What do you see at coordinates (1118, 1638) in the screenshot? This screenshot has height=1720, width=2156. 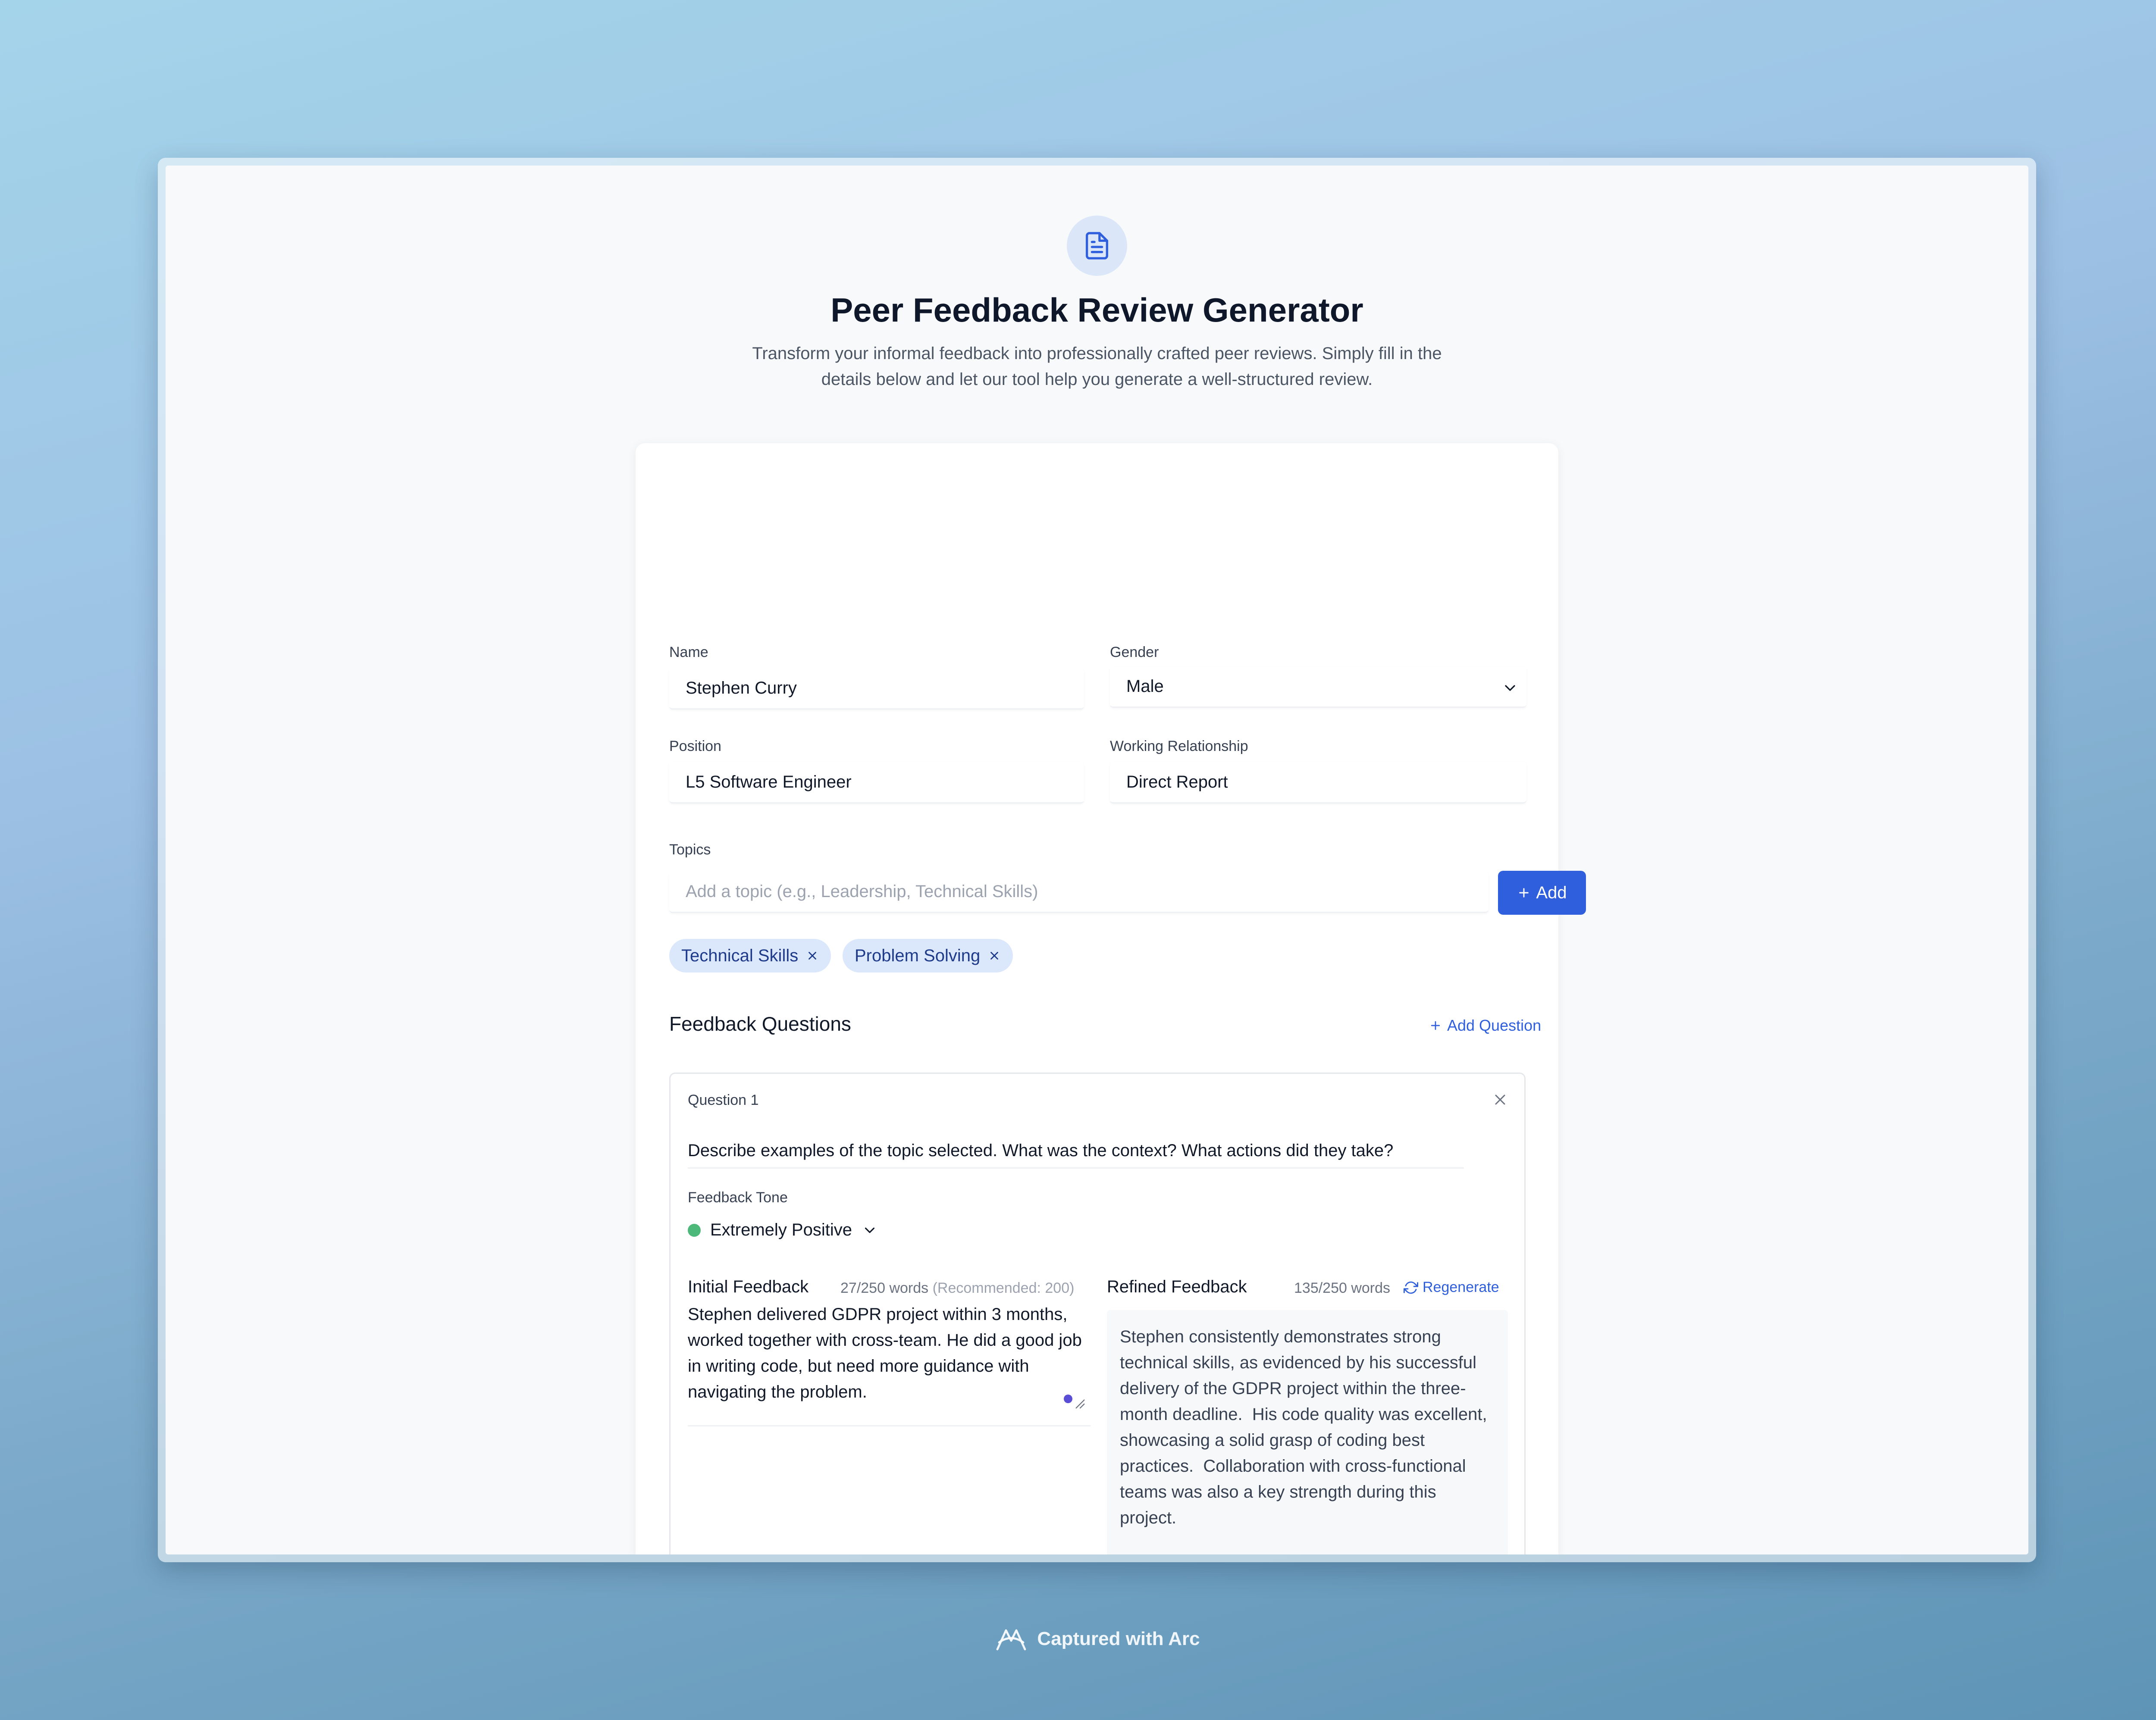 I see `footer-text: Captured with Arc` at bounding box center [1118, 1638].